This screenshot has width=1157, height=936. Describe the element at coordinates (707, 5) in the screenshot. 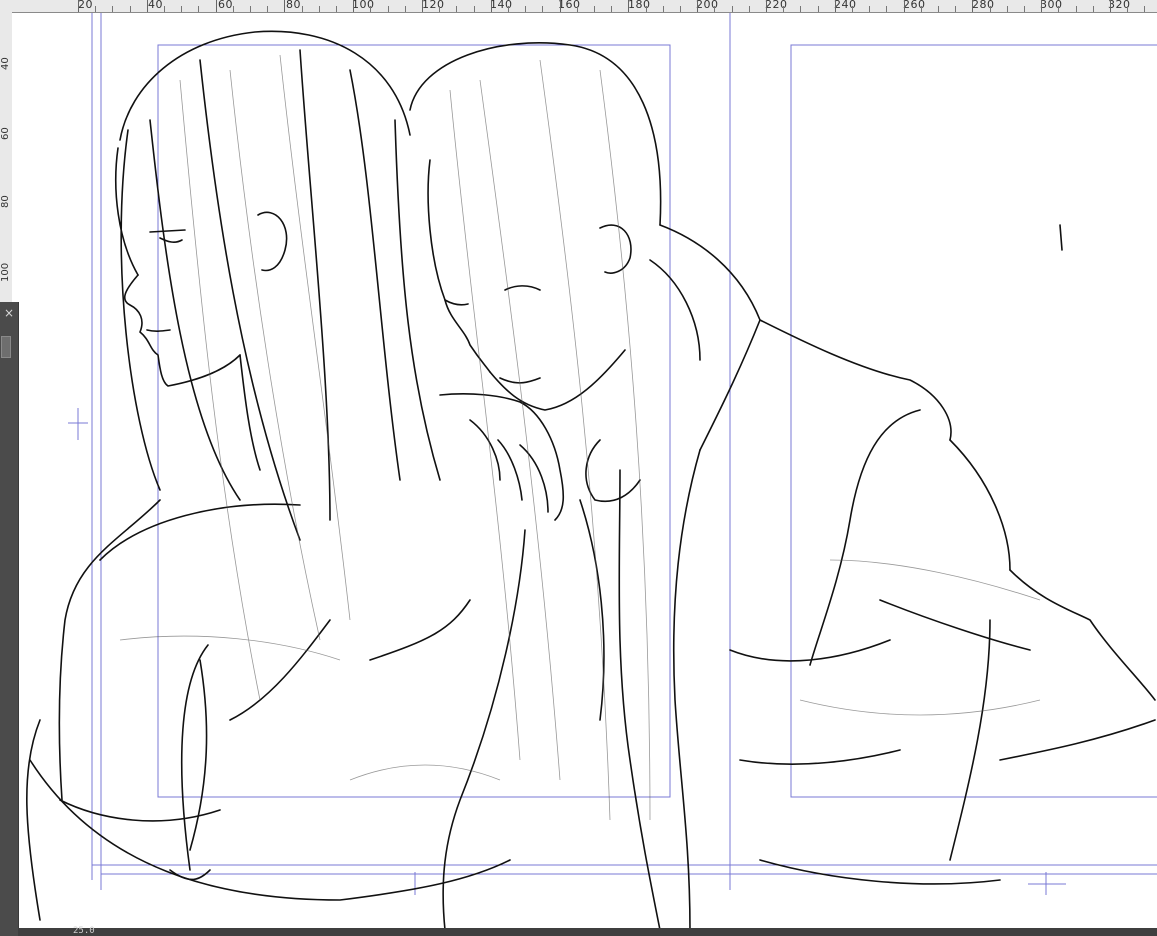

I see `ruler-label: 200` at that location.